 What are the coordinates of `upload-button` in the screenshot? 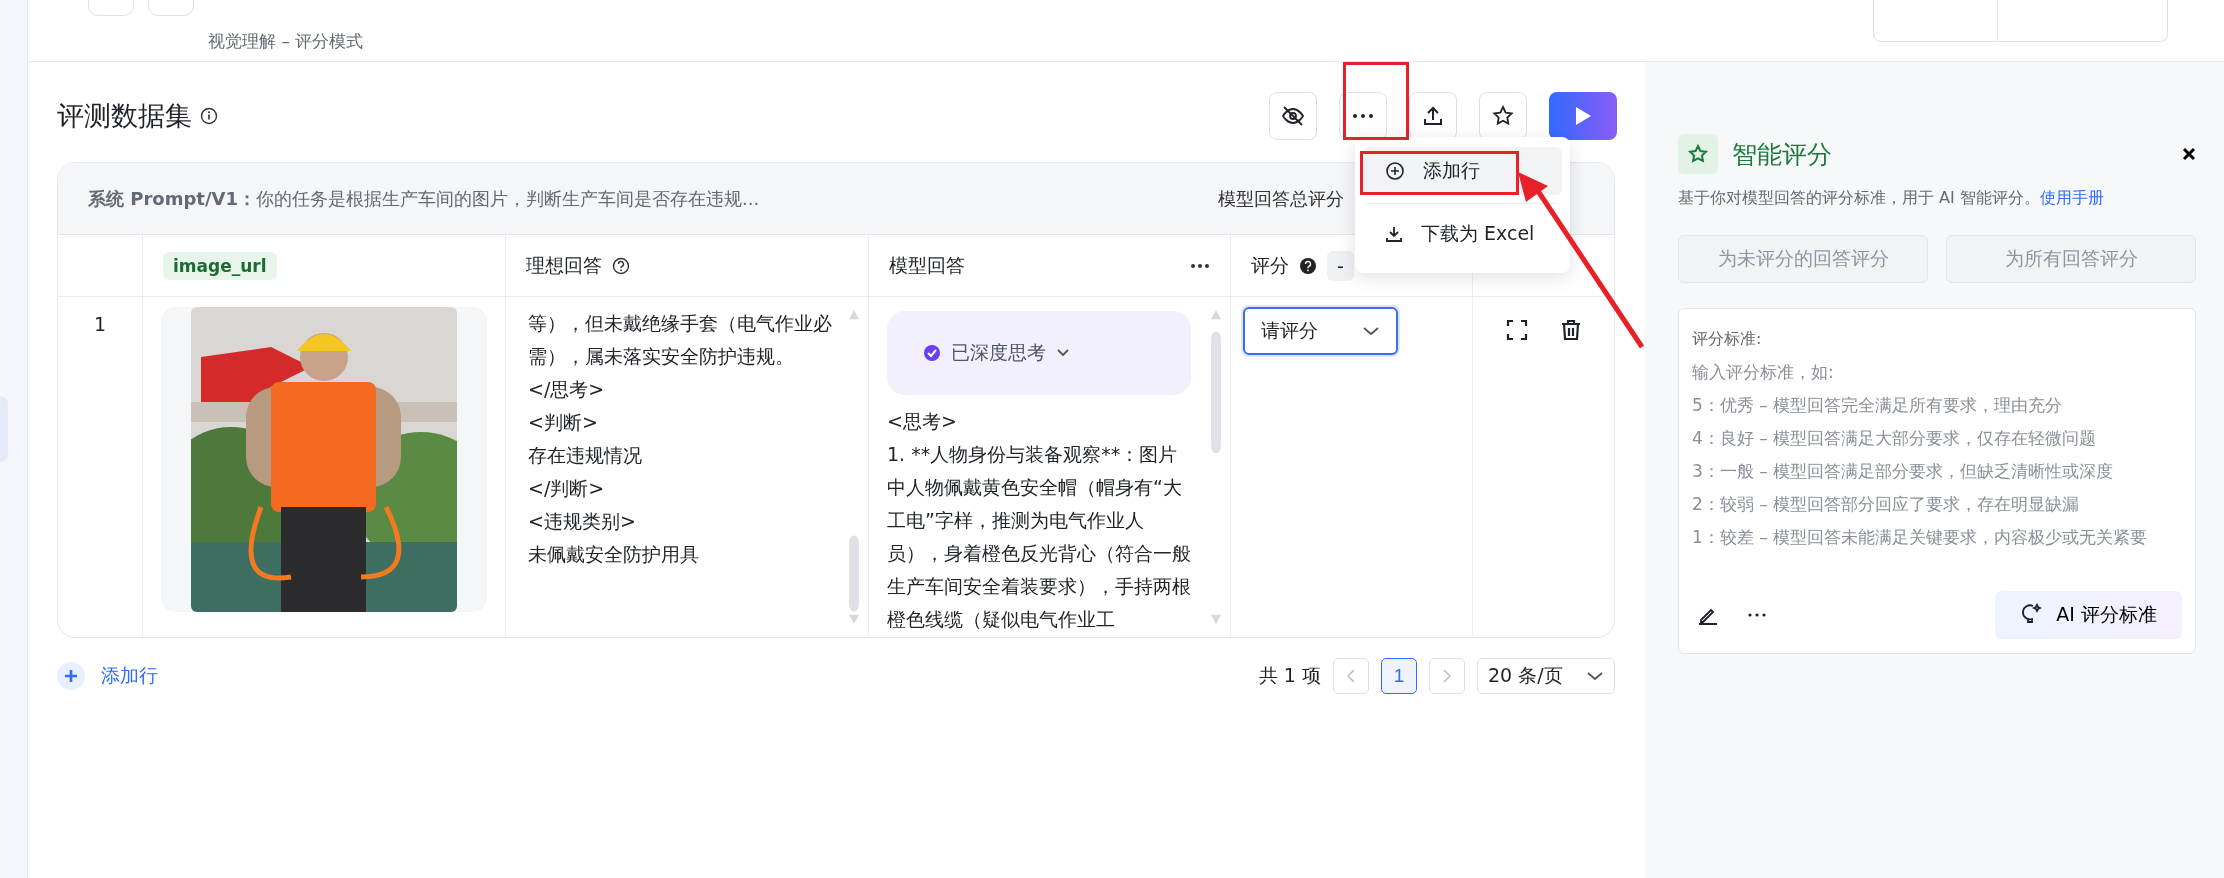 It's located at (1433, 116).